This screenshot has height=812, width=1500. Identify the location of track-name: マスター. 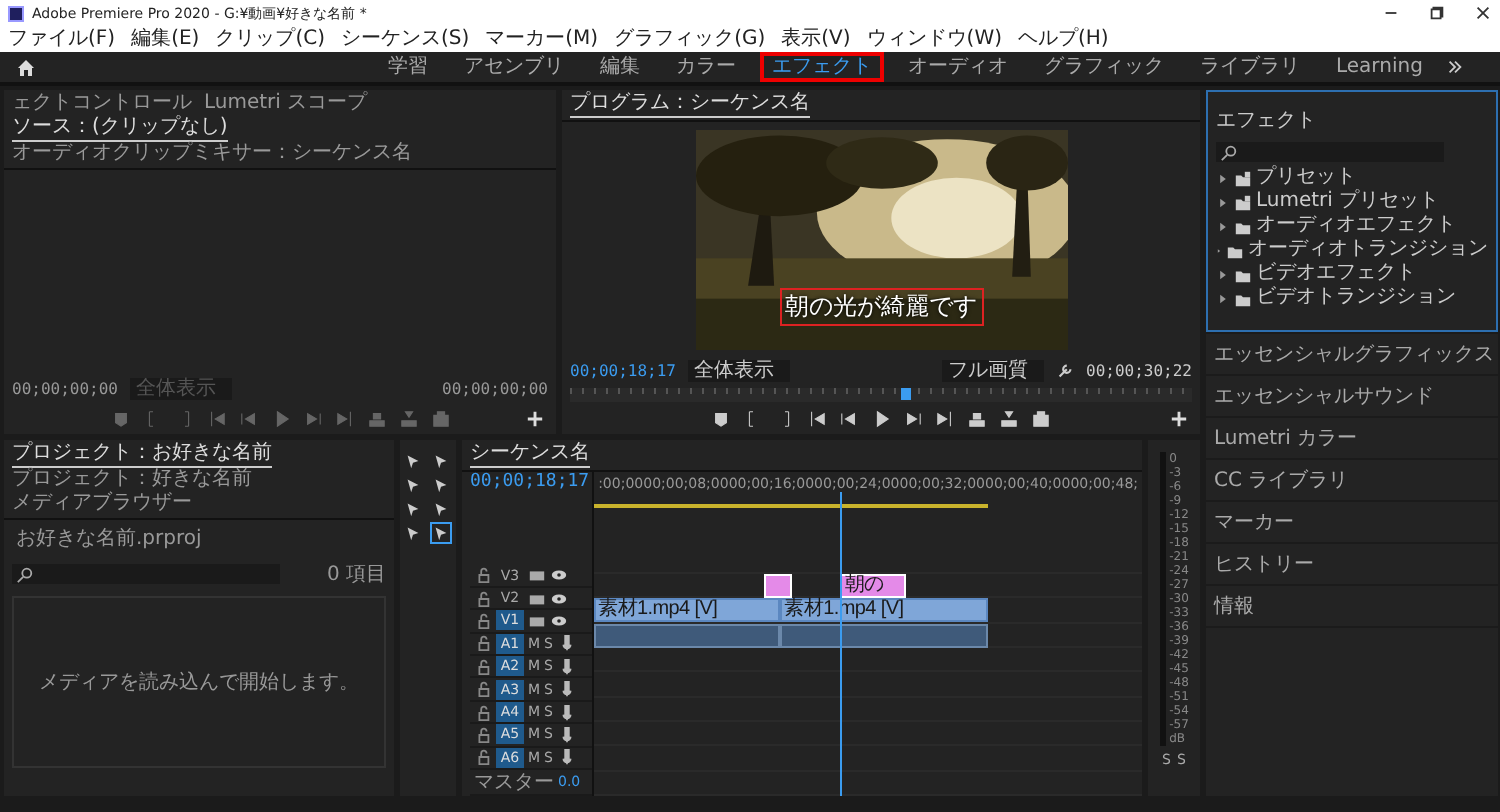
(514, 783).